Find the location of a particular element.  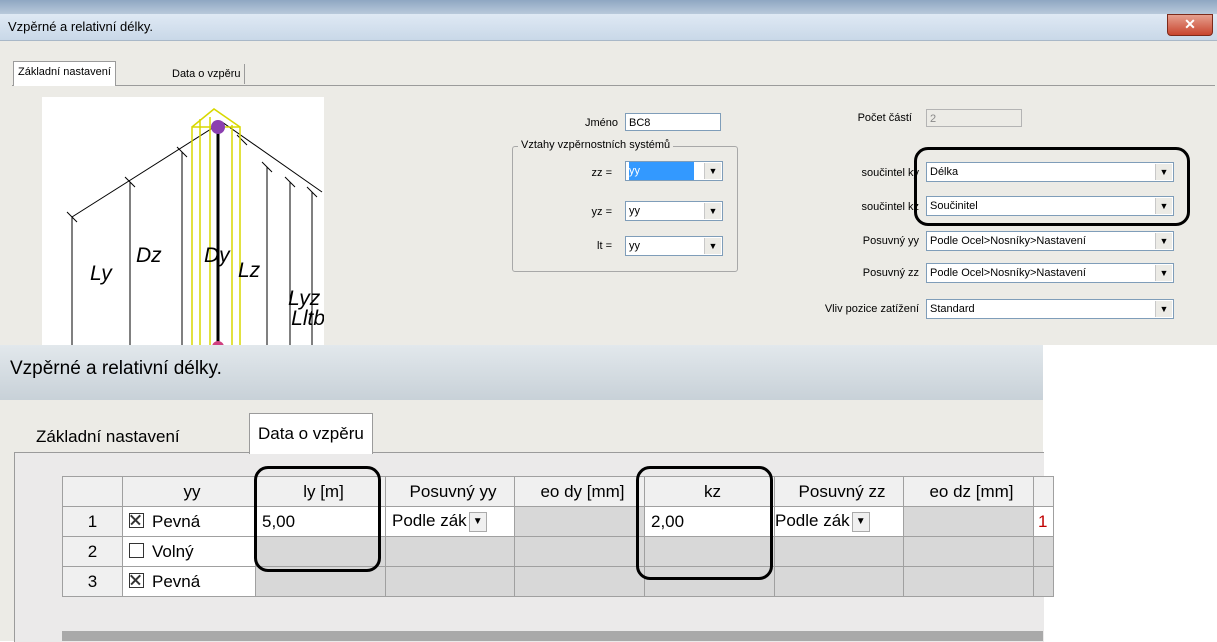

sway-yy-select: Podle Ocel>Nosníky>Nastavení ▼ is located at coordinates (1050, 241).